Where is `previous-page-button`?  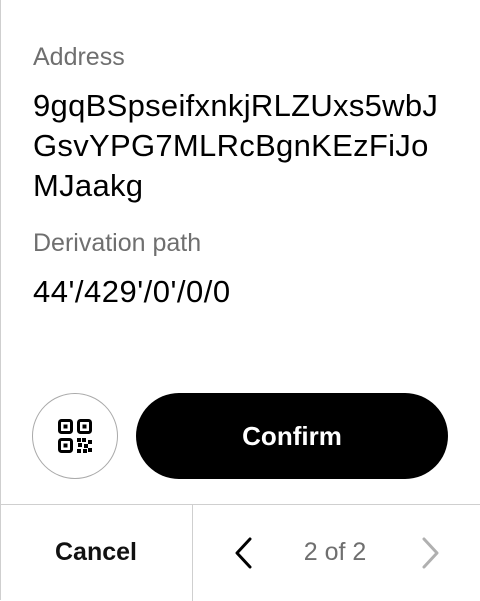 previous-page-button is located at coordinates (244, 553).